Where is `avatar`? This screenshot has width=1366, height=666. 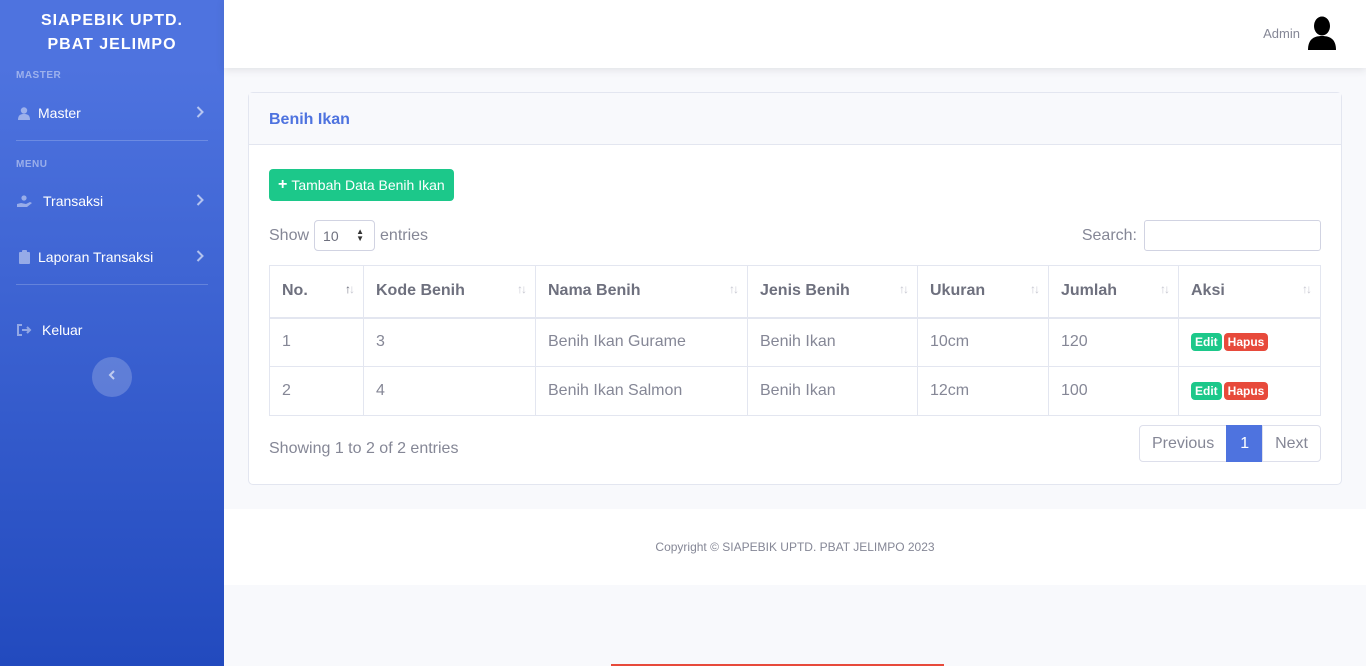 avatar is located at coordinates (1322, 33).